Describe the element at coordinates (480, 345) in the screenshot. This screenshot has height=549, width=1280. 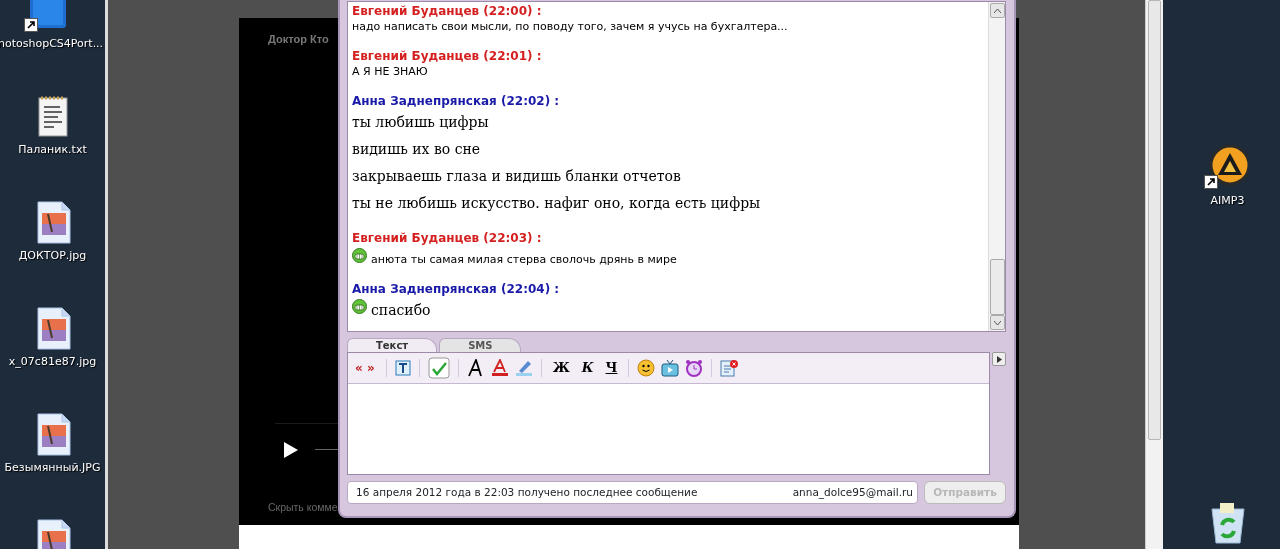
I see `editor-tab: SMS` at that location.